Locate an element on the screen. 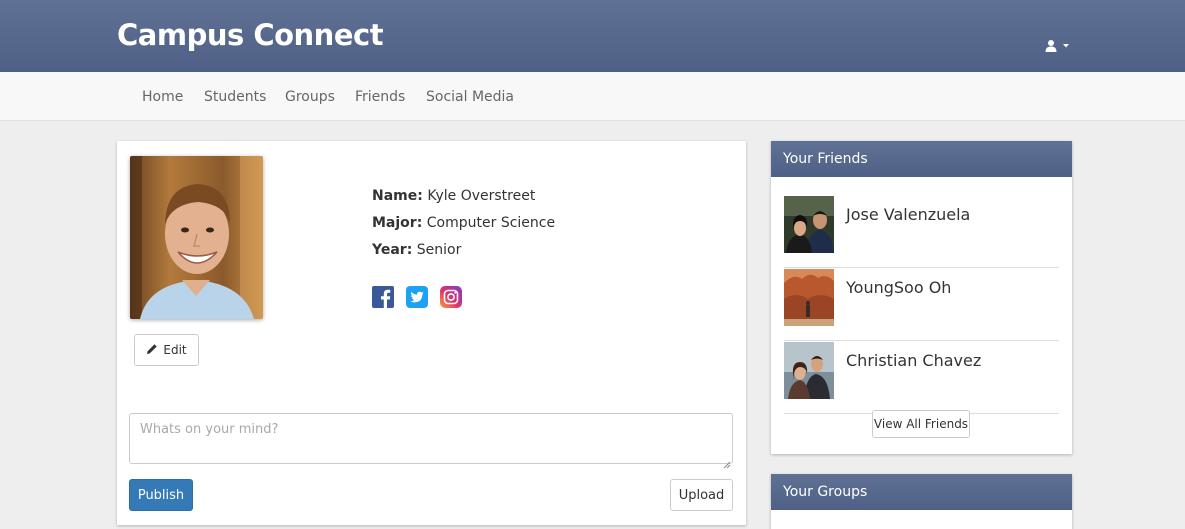  major-value: Computer Science is located at coordinates (491, 223).